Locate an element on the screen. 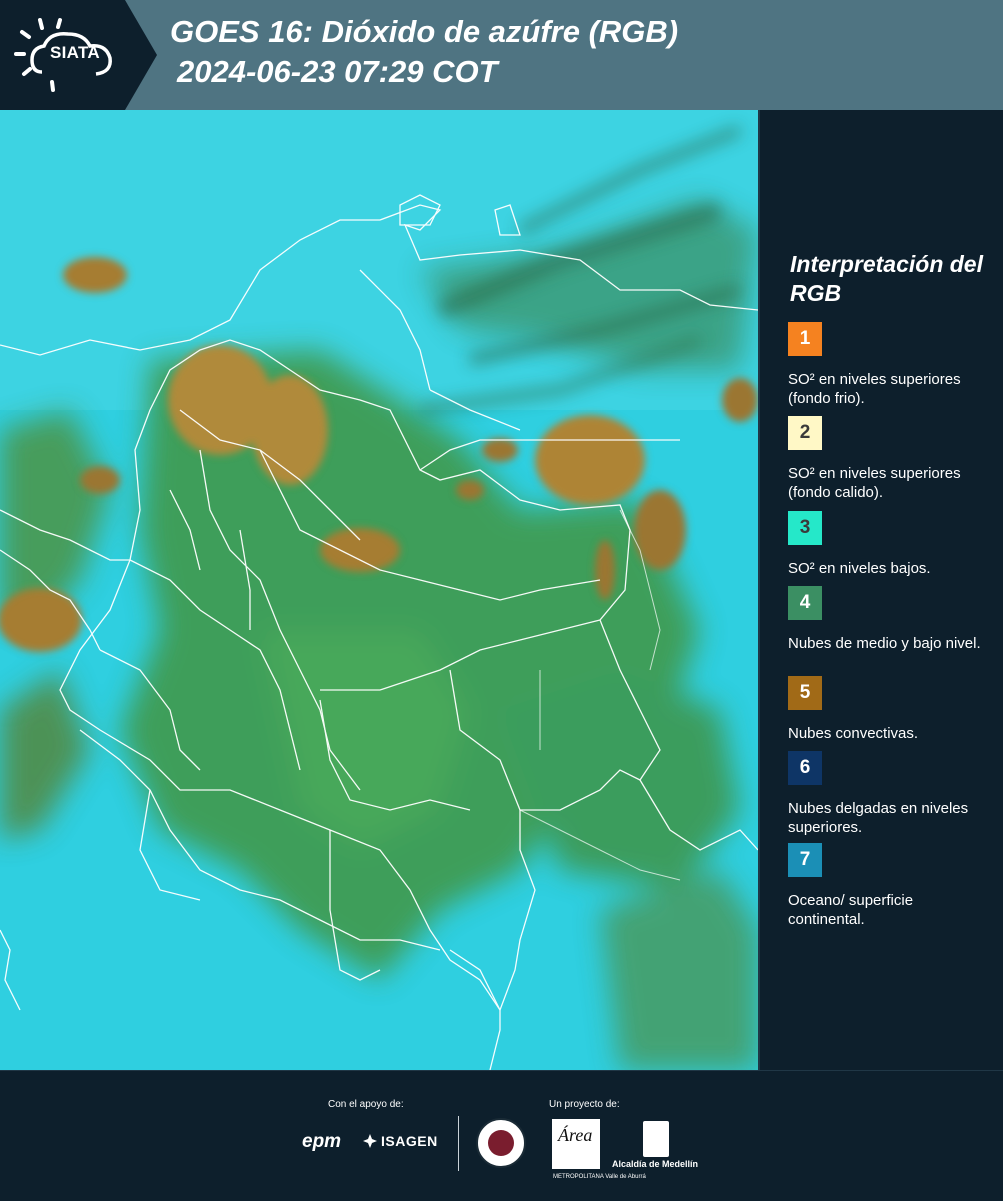 The width and height of the screenshot is (1003, 1201). legend-text: Nubes de medio y bajo nivel. is located at coordinates (884, 643).